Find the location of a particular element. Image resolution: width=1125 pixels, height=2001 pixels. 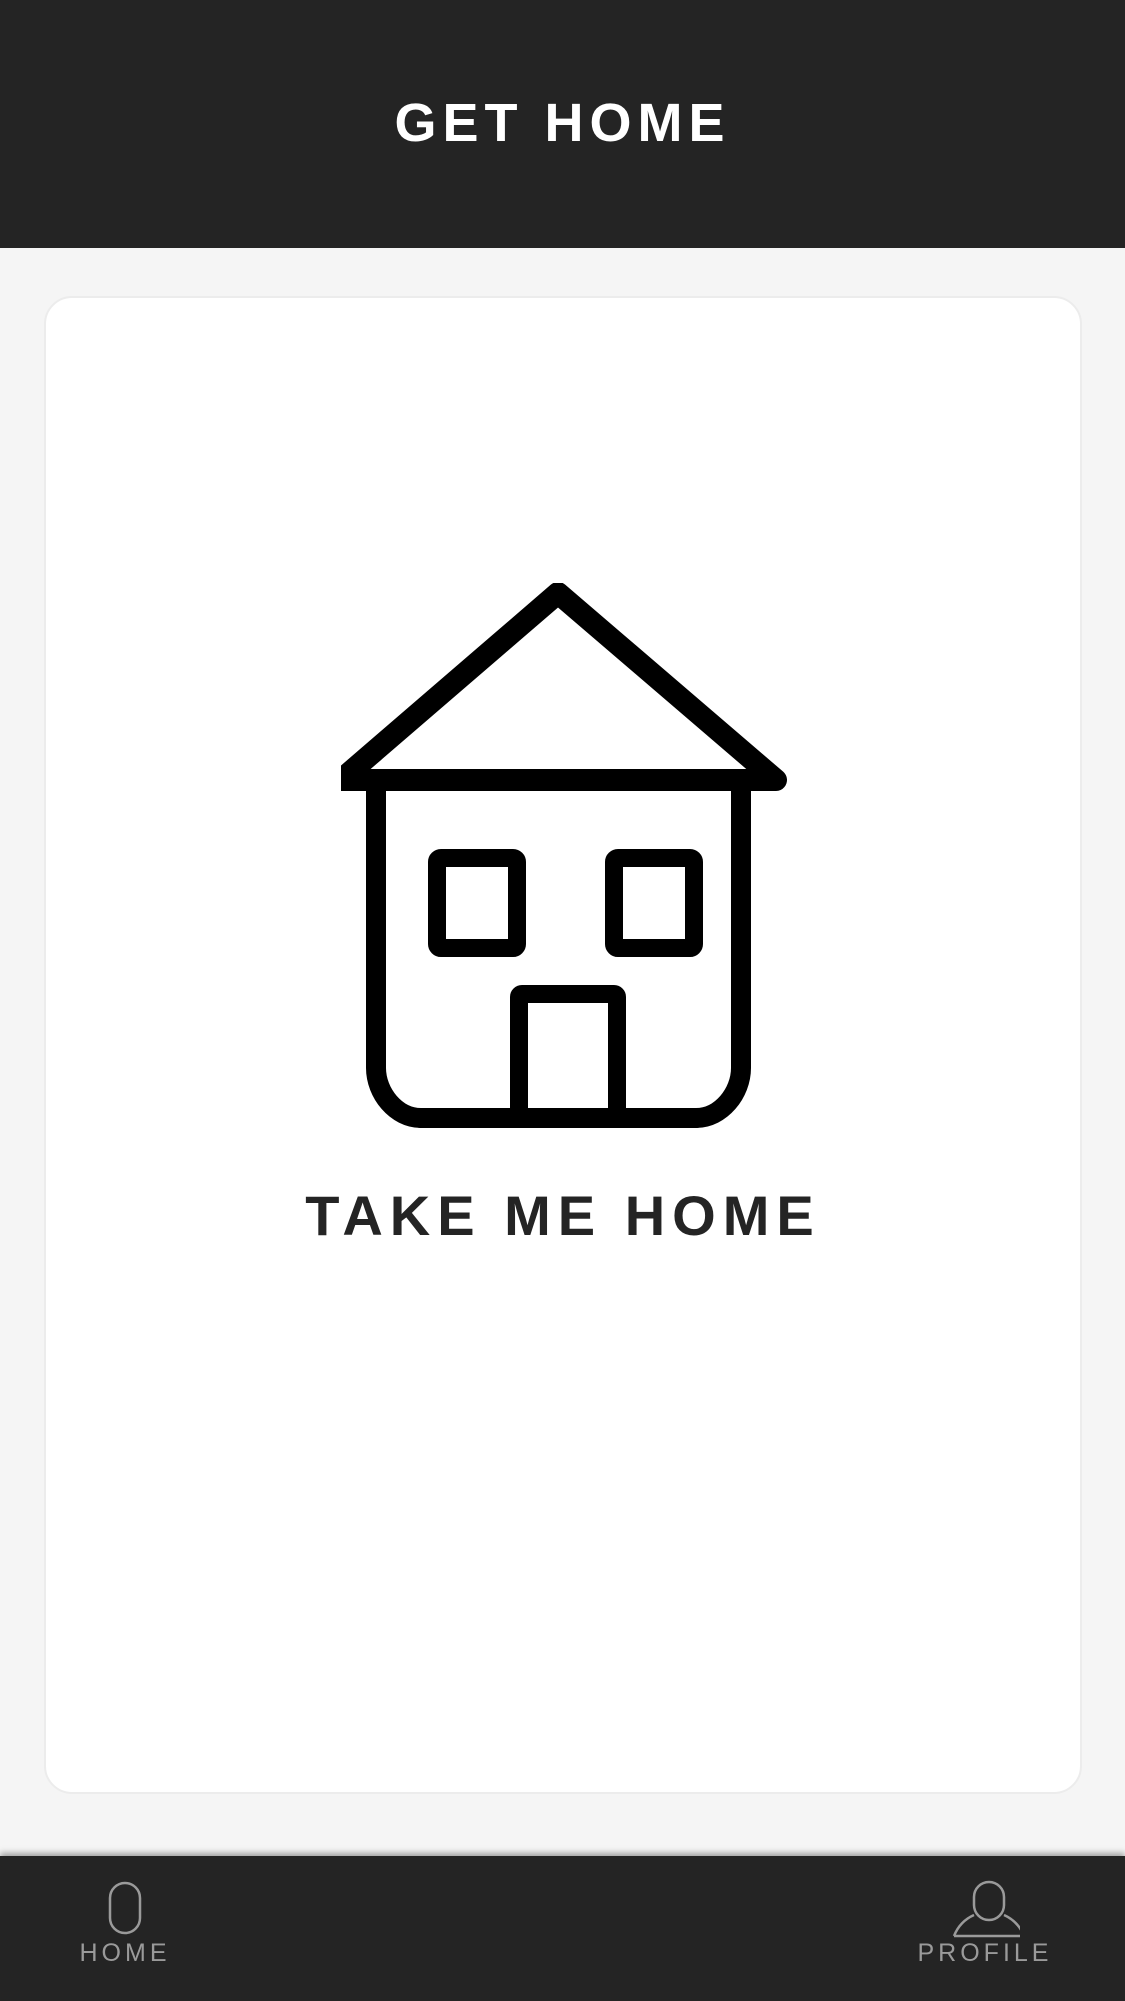

app-header: GET HOME is located at coordinates (562, 124).